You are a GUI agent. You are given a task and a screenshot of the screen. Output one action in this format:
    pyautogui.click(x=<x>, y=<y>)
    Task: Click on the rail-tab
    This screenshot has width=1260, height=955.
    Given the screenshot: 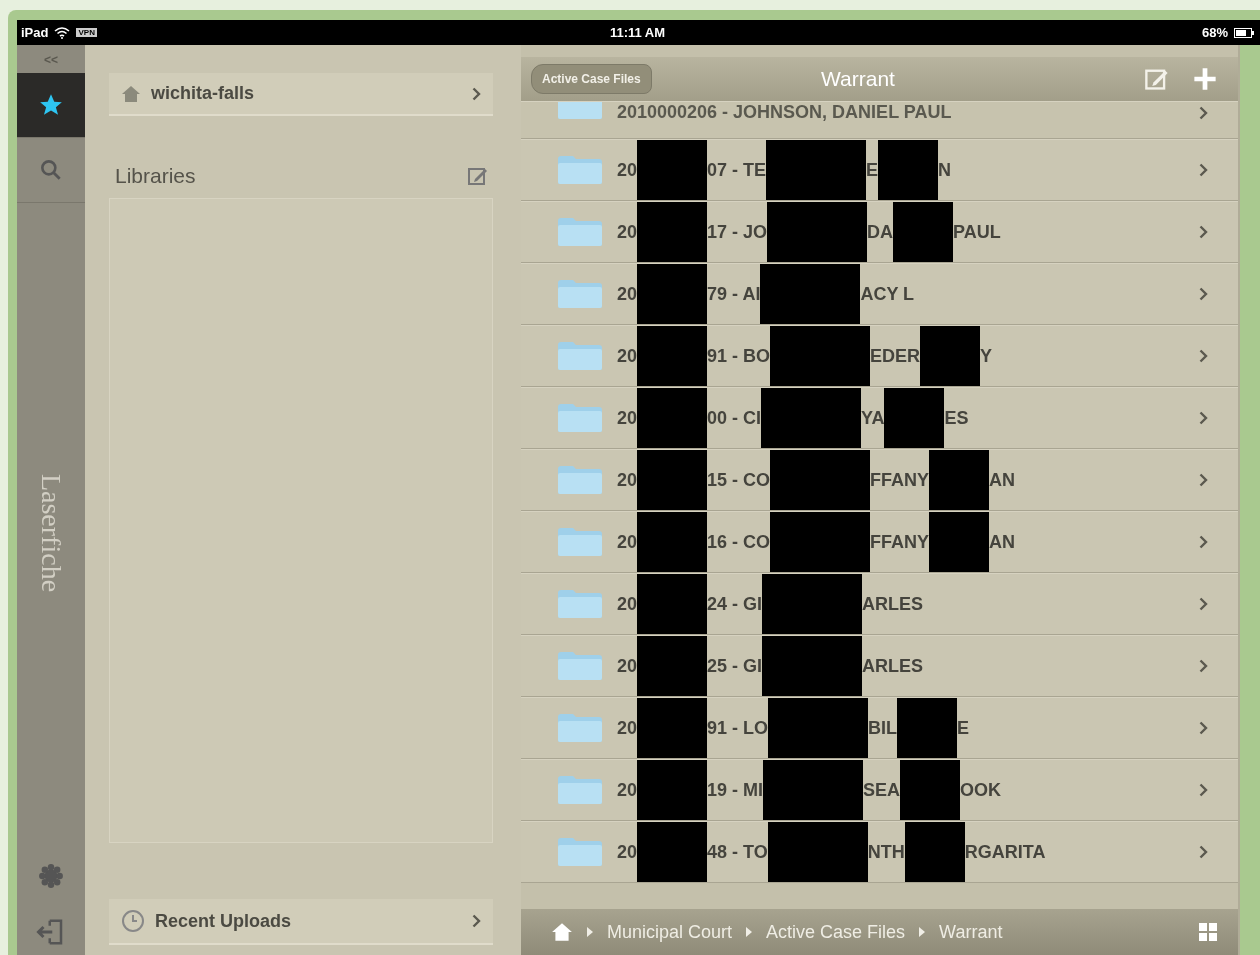 What is the action you would take?
    pyautogui.click(x=51, y=105)
    